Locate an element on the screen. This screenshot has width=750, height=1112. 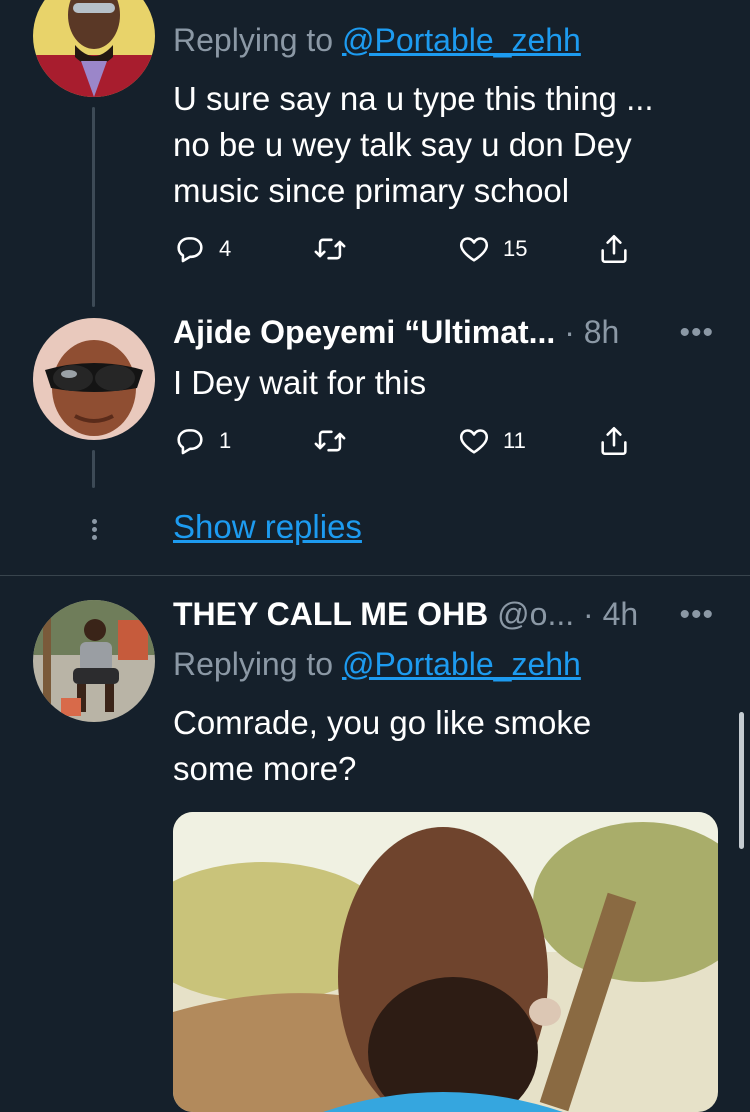
tweet-header: THEY CALL ME OHB @o... · 4h is located at coordinates (416, 614).